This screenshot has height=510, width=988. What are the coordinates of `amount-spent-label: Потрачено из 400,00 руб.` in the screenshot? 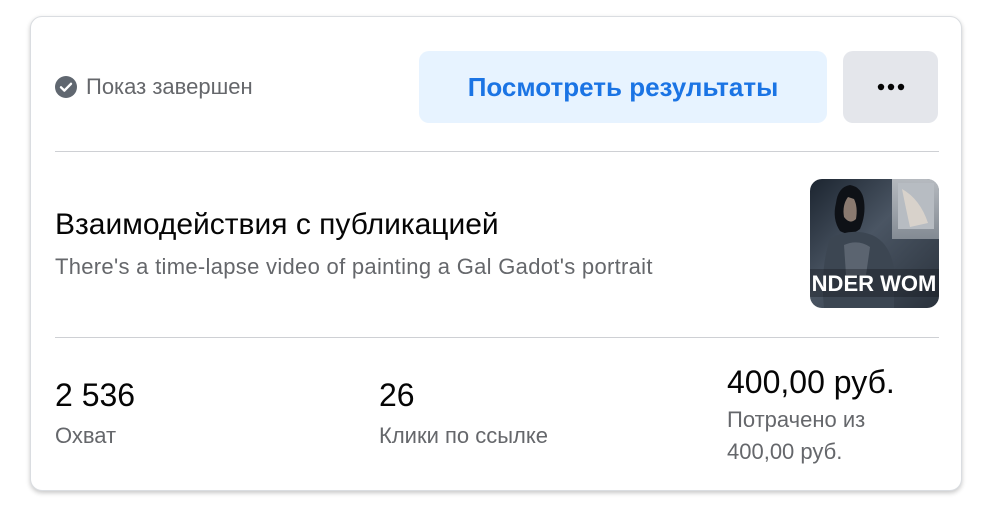 It's located at (796, 436).